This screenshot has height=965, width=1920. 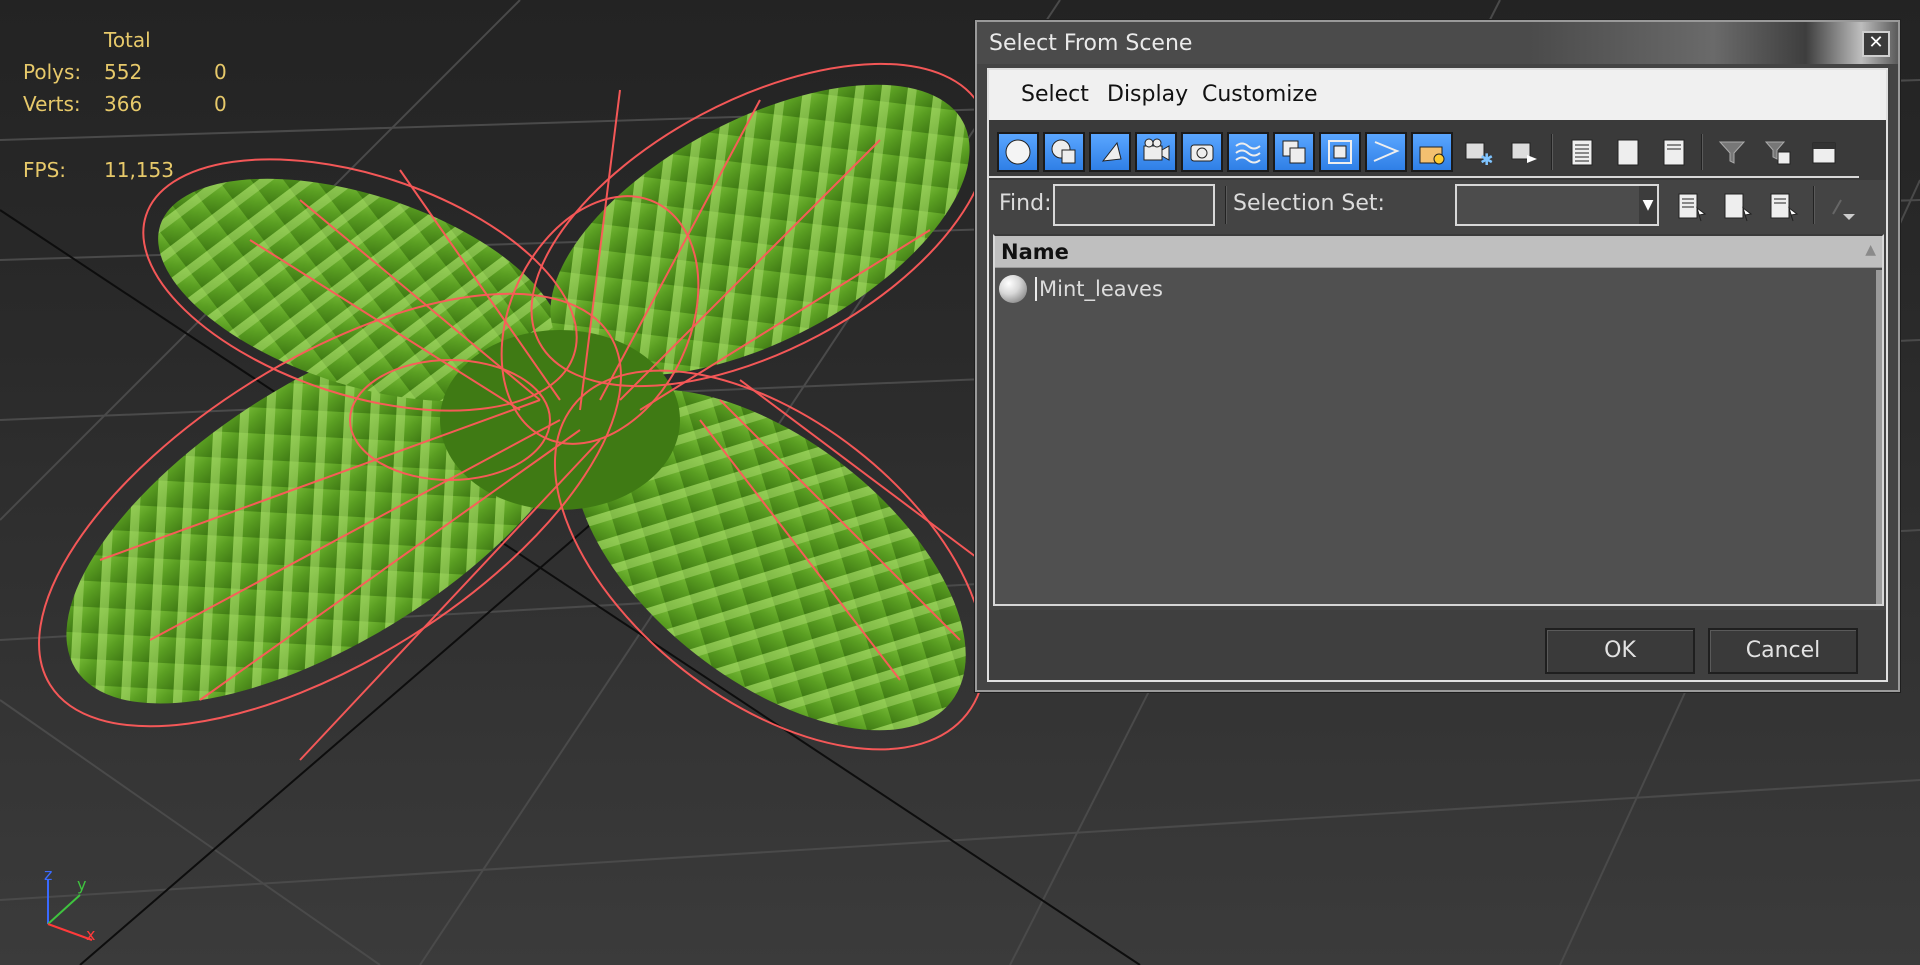 What do you see at coordinates (127, 40) in the screenshot?
I see `stats-header: Total` at bounding box center [127, 40].